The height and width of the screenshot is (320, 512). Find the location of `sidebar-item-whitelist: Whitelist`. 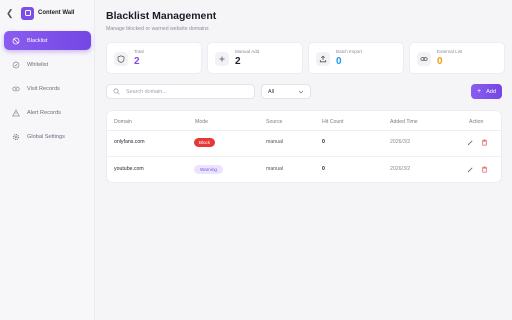

sidebar-item-whitelist: Whitelist is located at coordinates (47, 64).